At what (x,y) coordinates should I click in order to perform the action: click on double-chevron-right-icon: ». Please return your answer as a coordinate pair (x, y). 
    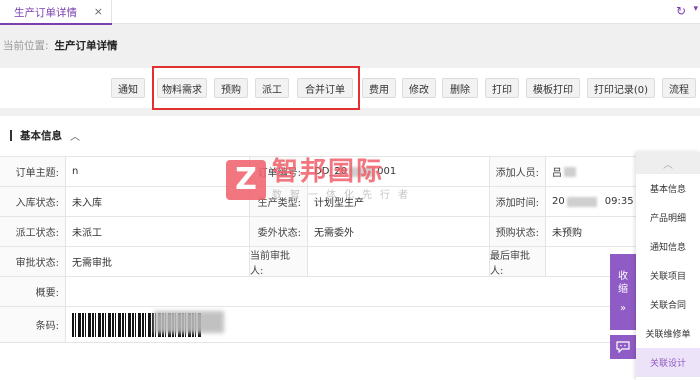
    Looking at the image, I should click on (623, 308).